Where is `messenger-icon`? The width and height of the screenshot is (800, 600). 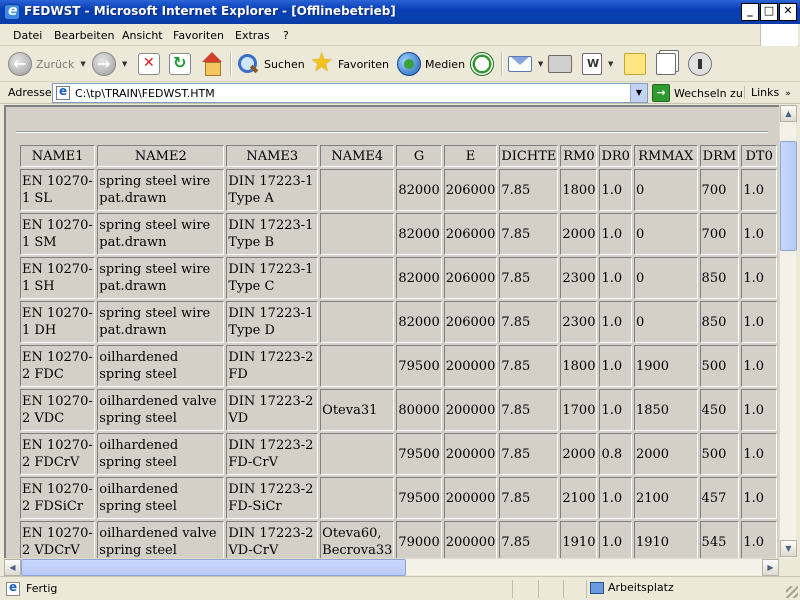 messenger-icon is located at coordinates (700, 64).